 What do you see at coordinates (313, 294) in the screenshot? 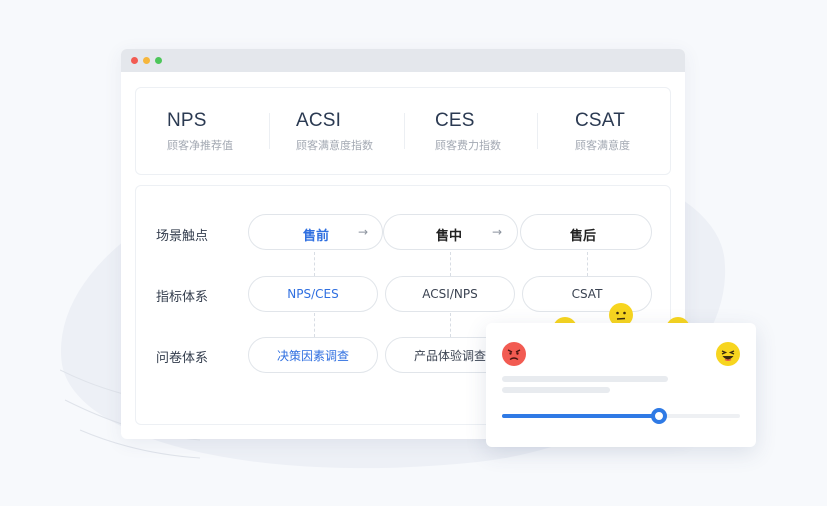
I see `indicator-pill: NPS/CES` at bounding box center [313, 294].